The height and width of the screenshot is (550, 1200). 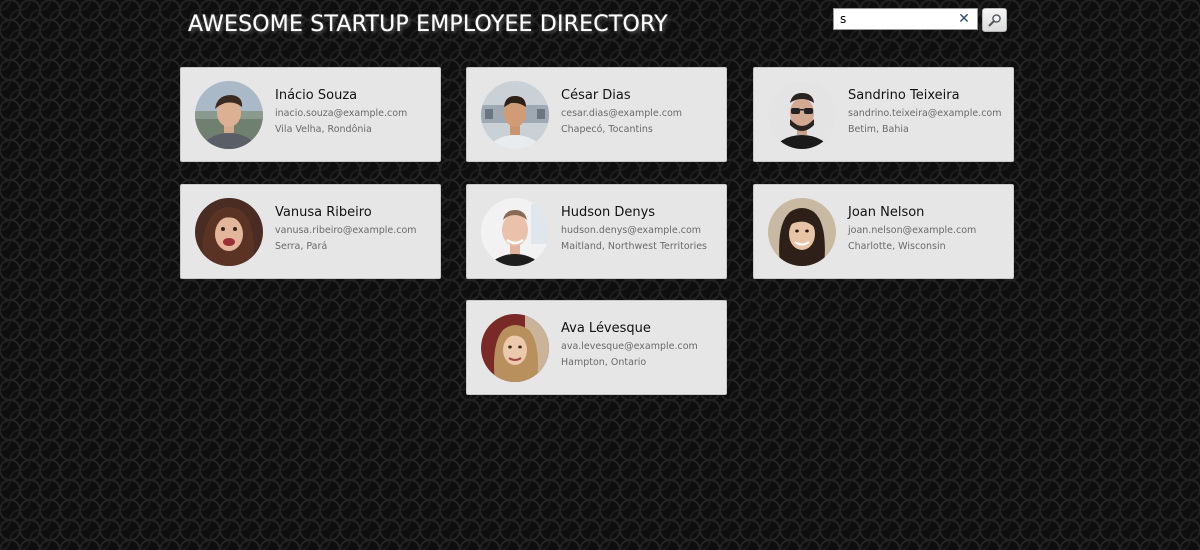 I want to click on employee-email: vanusa.ribeiro@example.com, so click(x=346, y=230).